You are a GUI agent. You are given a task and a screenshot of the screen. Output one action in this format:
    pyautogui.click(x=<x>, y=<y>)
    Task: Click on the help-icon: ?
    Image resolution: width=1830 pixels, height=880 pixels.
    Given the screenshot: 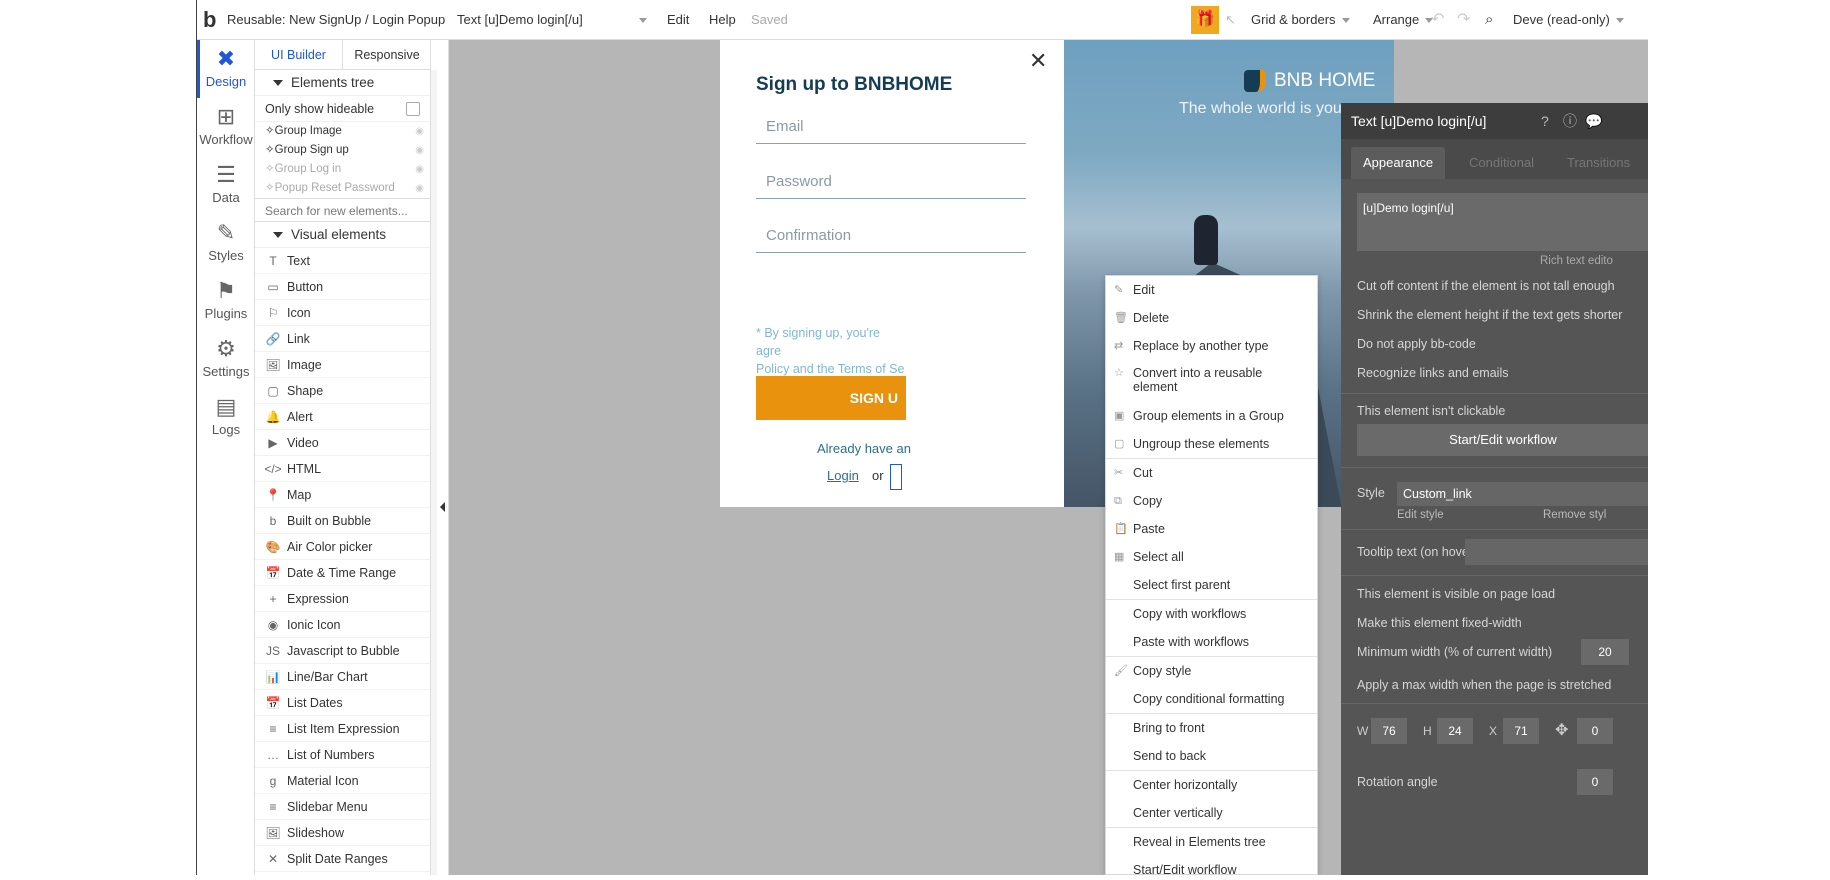 What is the action you would take?
    pyautogui.click(x=1545, y=121)
    